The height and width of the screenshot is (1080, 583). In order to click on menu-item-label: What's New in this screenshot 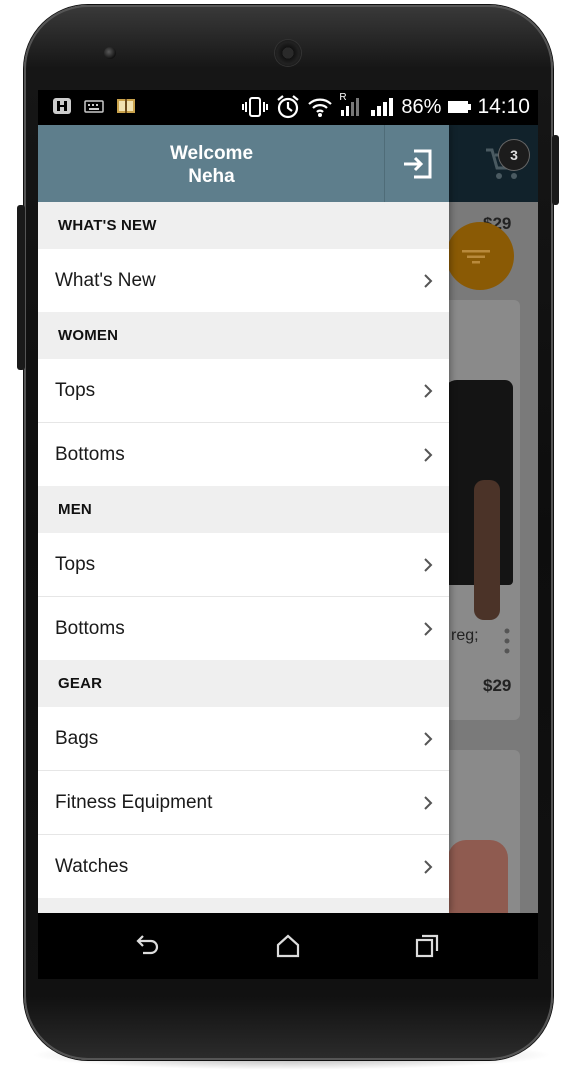, I will do `click(105, 280)`.